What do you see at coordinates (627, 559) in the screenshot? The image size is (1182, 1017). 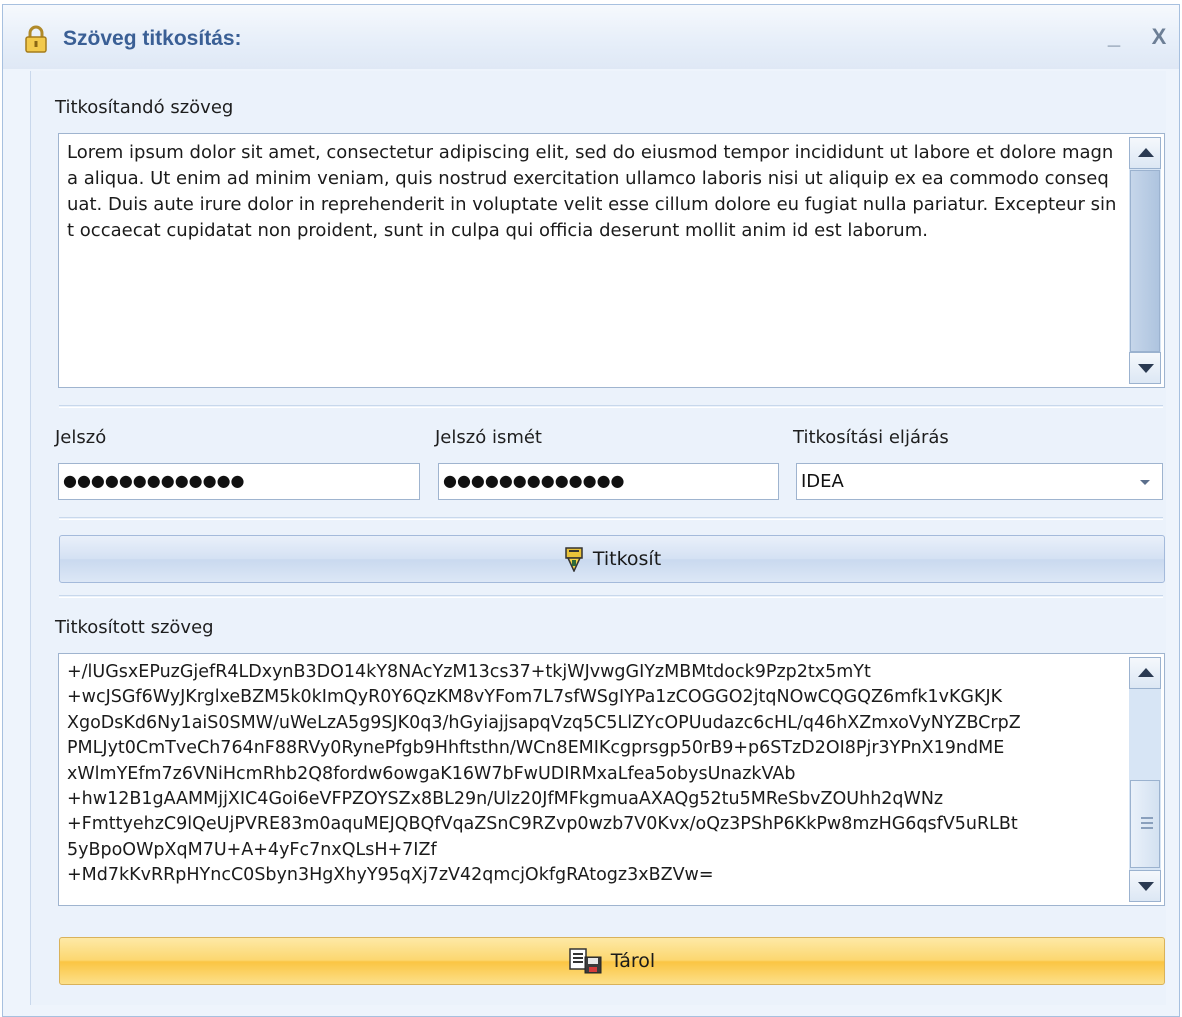 I see `encrypt-button-label: Titkosít` at bounding box center [627, 559].